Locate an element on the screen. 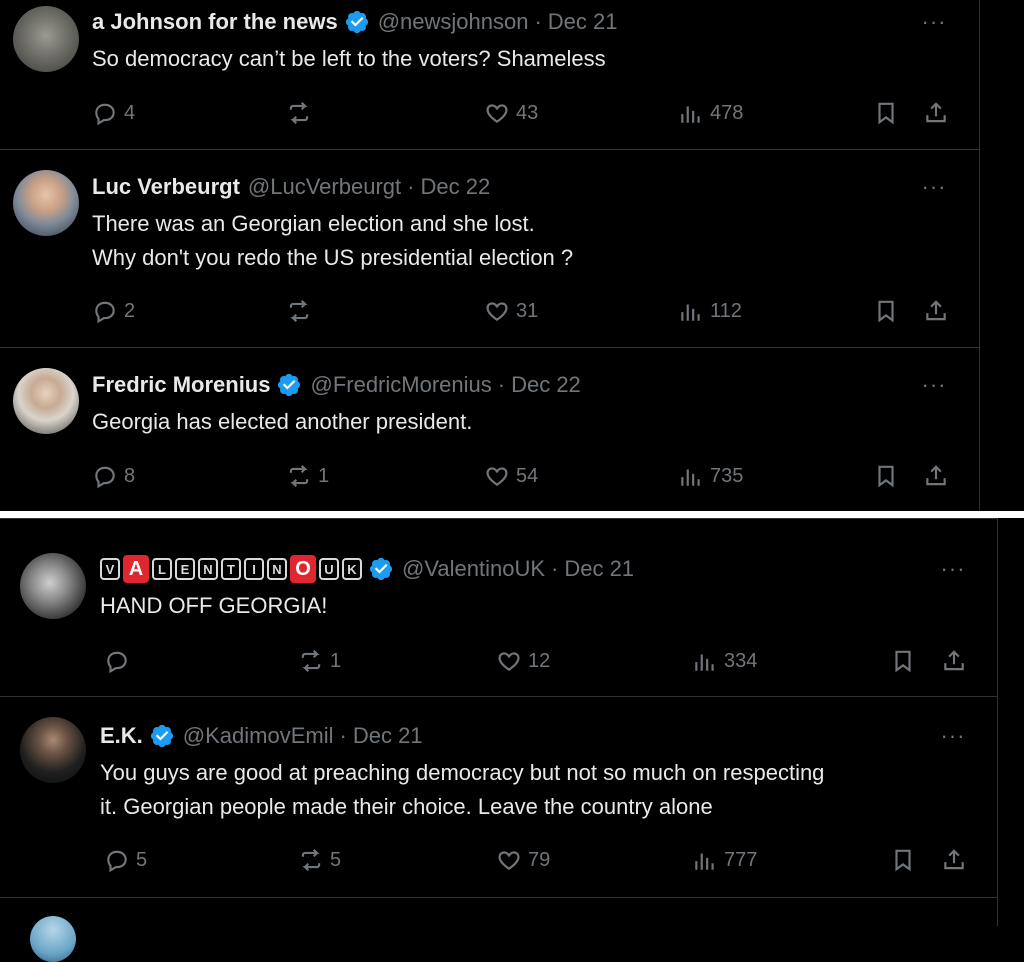 This screenshot has height=962, width=1024. tweet-actions: 2 31 112 is located at coordinates (489, 311).